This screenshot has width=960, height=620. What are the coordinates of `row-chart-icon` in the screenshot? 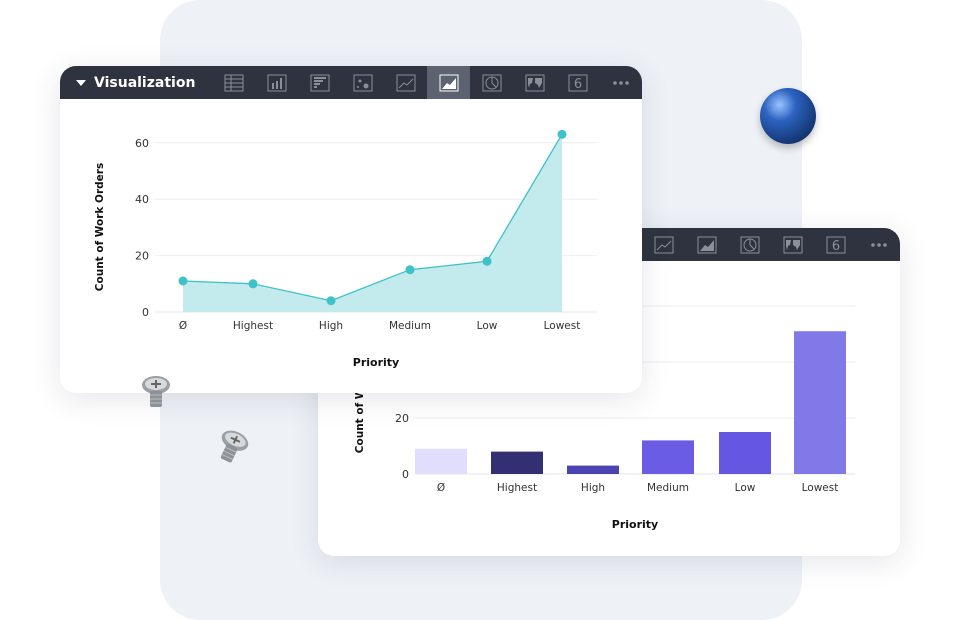 It's located at (319, 82).